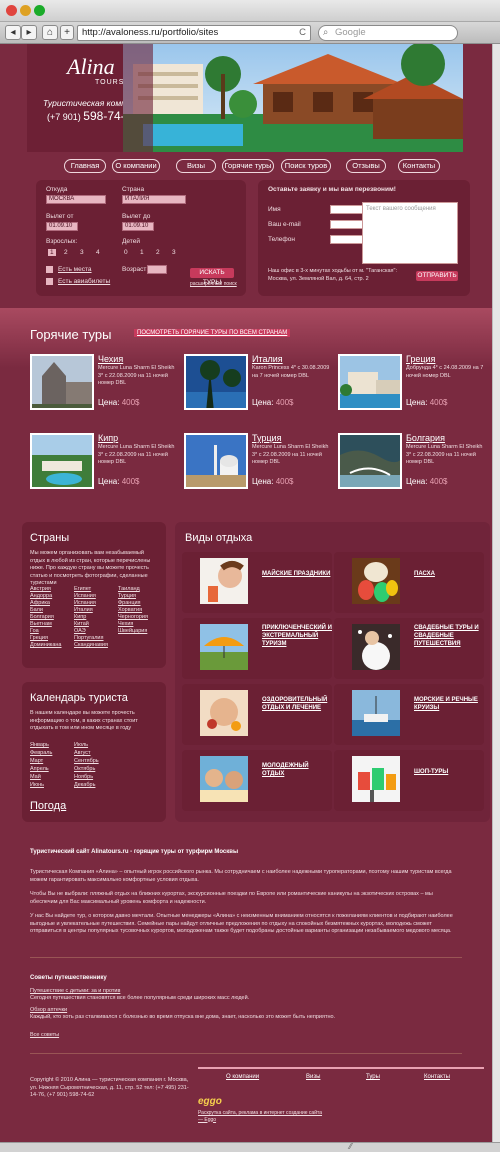  What do you see at coordinates (46, 645) in the screenshot?
I see `country-link: Доминикана` at bounding box center [46, 645].